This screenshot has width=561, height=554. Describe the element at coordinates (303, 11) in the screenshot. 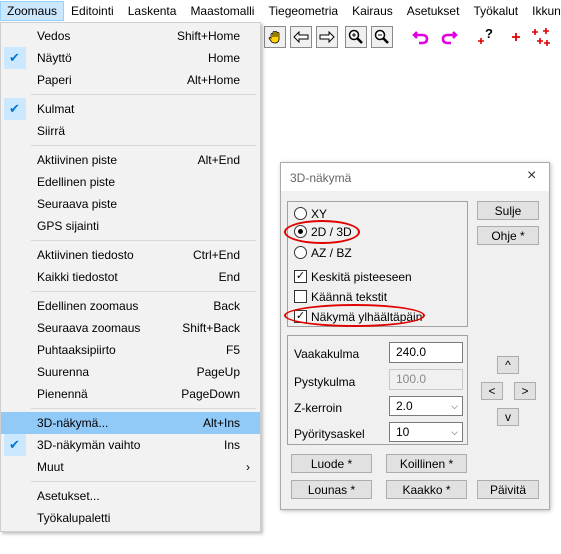

I see `menu-tiegeometria: Tiegeometria` at that location.